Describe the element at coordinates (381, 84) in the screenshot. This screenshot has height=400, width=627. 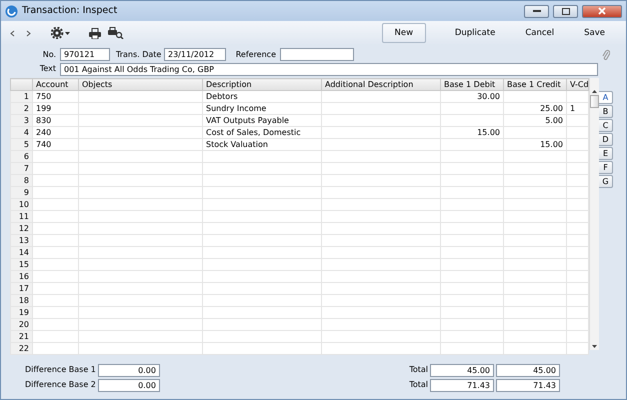
I see `column-header: Additional Description` at that location.